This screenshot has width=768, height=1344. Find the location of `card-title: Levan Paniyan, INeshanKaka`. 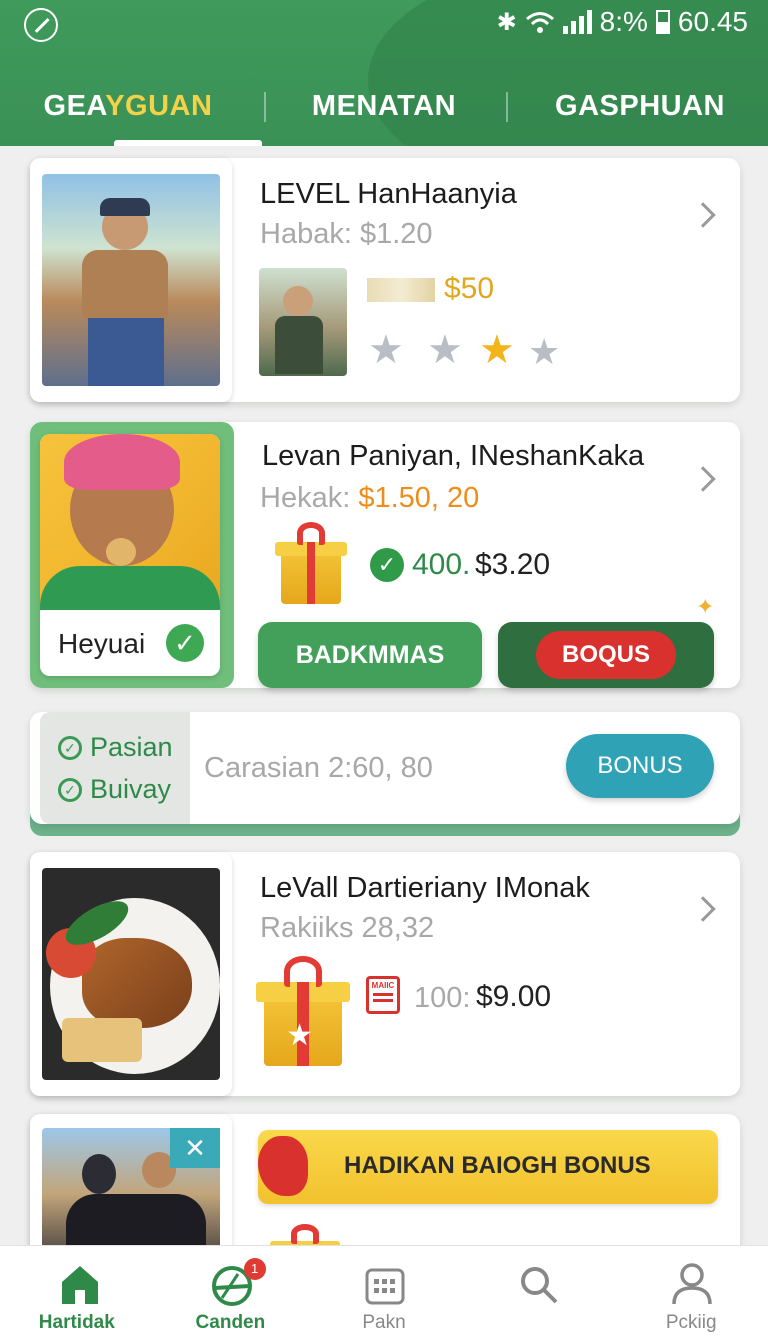

card-title: Levan Paniyan, INeshanKaka is located at coordinates (453, 456).